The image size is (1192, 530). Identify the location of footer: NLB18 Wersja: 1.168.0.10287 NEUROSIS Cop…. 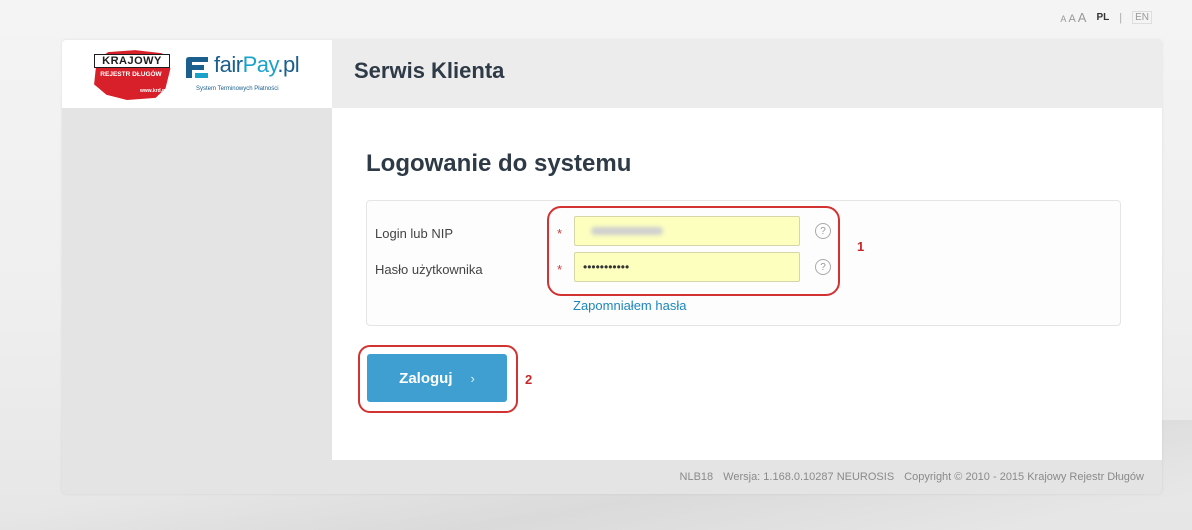
(747, 477).